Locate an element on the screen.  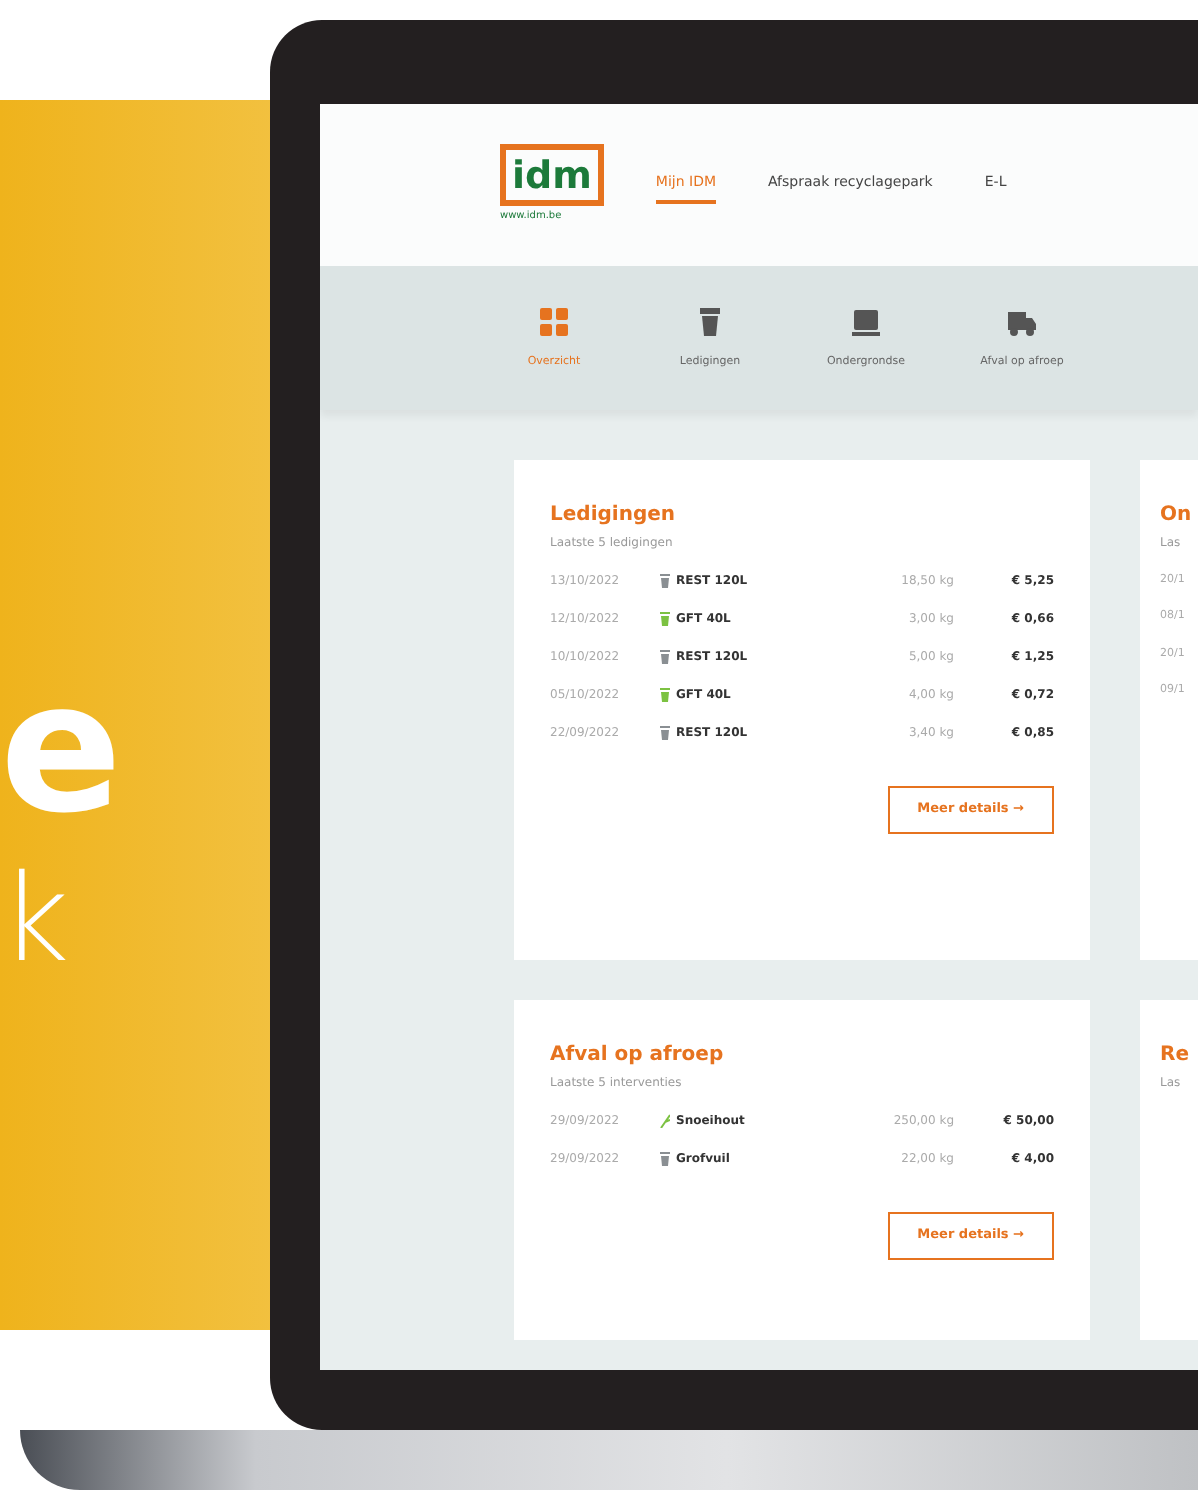
logo: idm is located at coordinates (552, 175).